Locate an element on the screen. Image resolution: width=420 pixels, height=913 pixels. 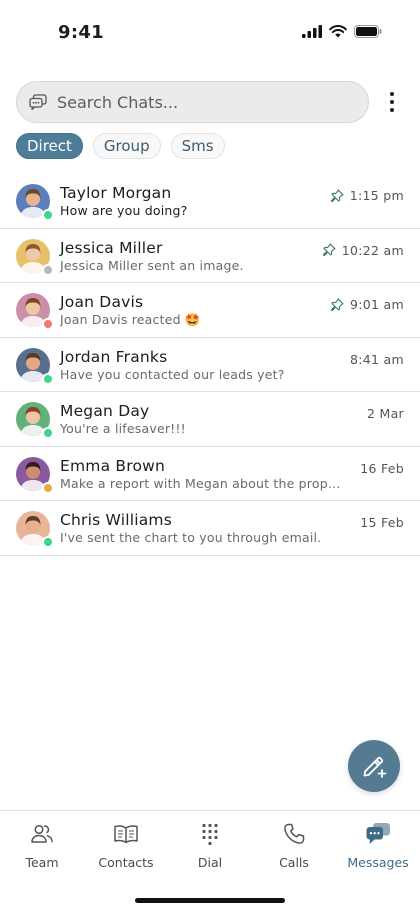
bottom-nav: Team Contacts Dial Calls Messages is located at coordinates (210, 844).